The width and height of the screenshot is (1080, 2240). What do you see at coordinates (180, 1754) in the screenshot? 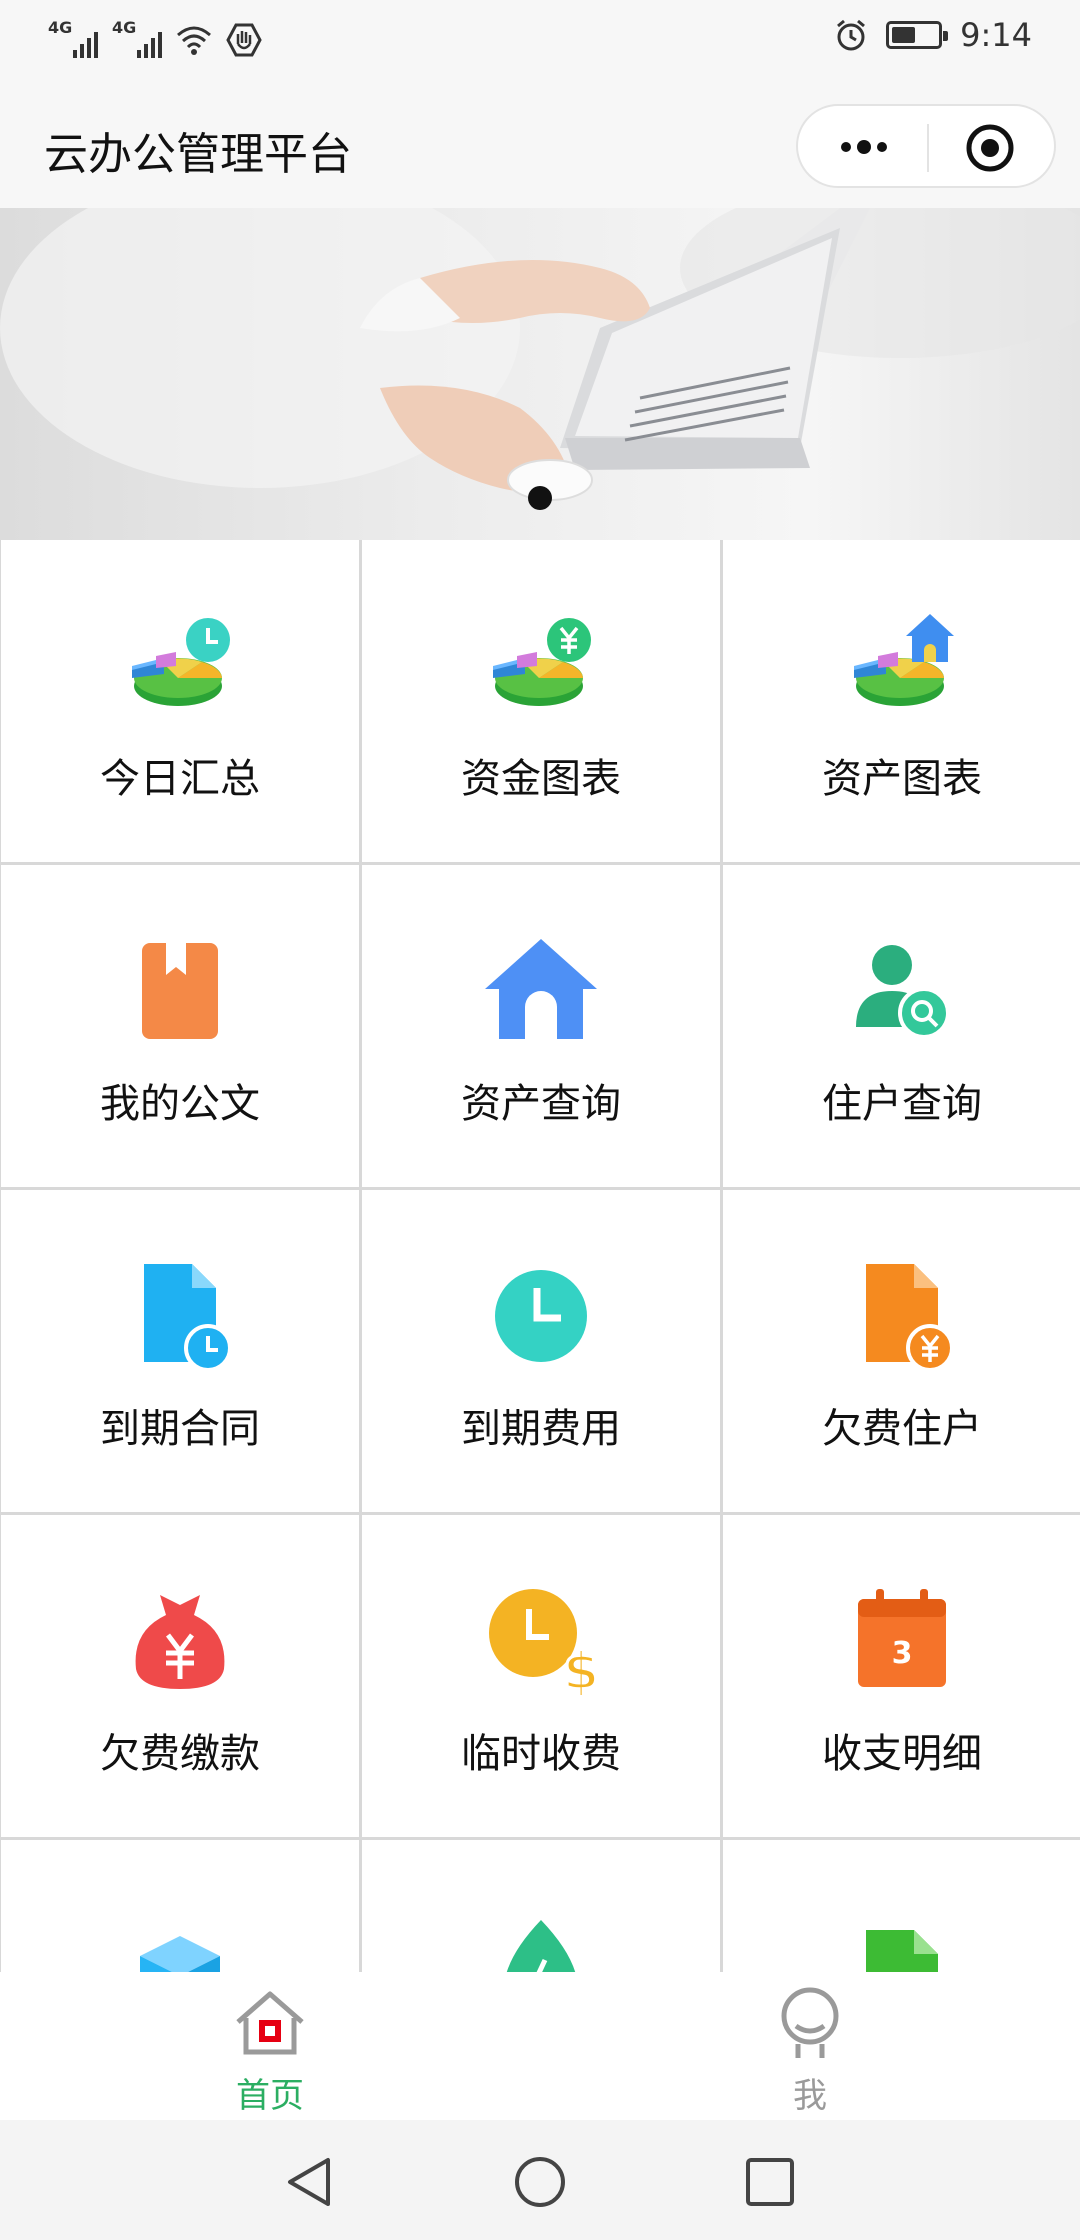
I see `grid-item-label: 欠费缴款` at bounding box center [180, 1754].